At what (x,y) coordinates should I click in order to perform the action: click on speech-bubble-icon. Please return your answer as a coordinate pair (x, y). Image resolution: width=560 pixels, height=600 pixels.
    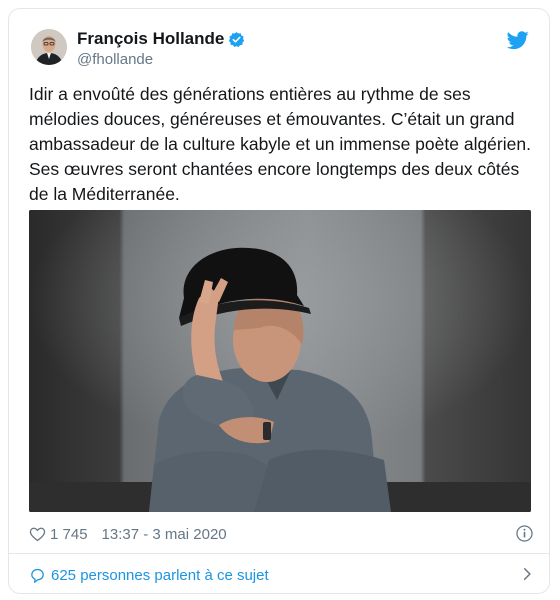
    Looking at the image, I should click on (37, 575).